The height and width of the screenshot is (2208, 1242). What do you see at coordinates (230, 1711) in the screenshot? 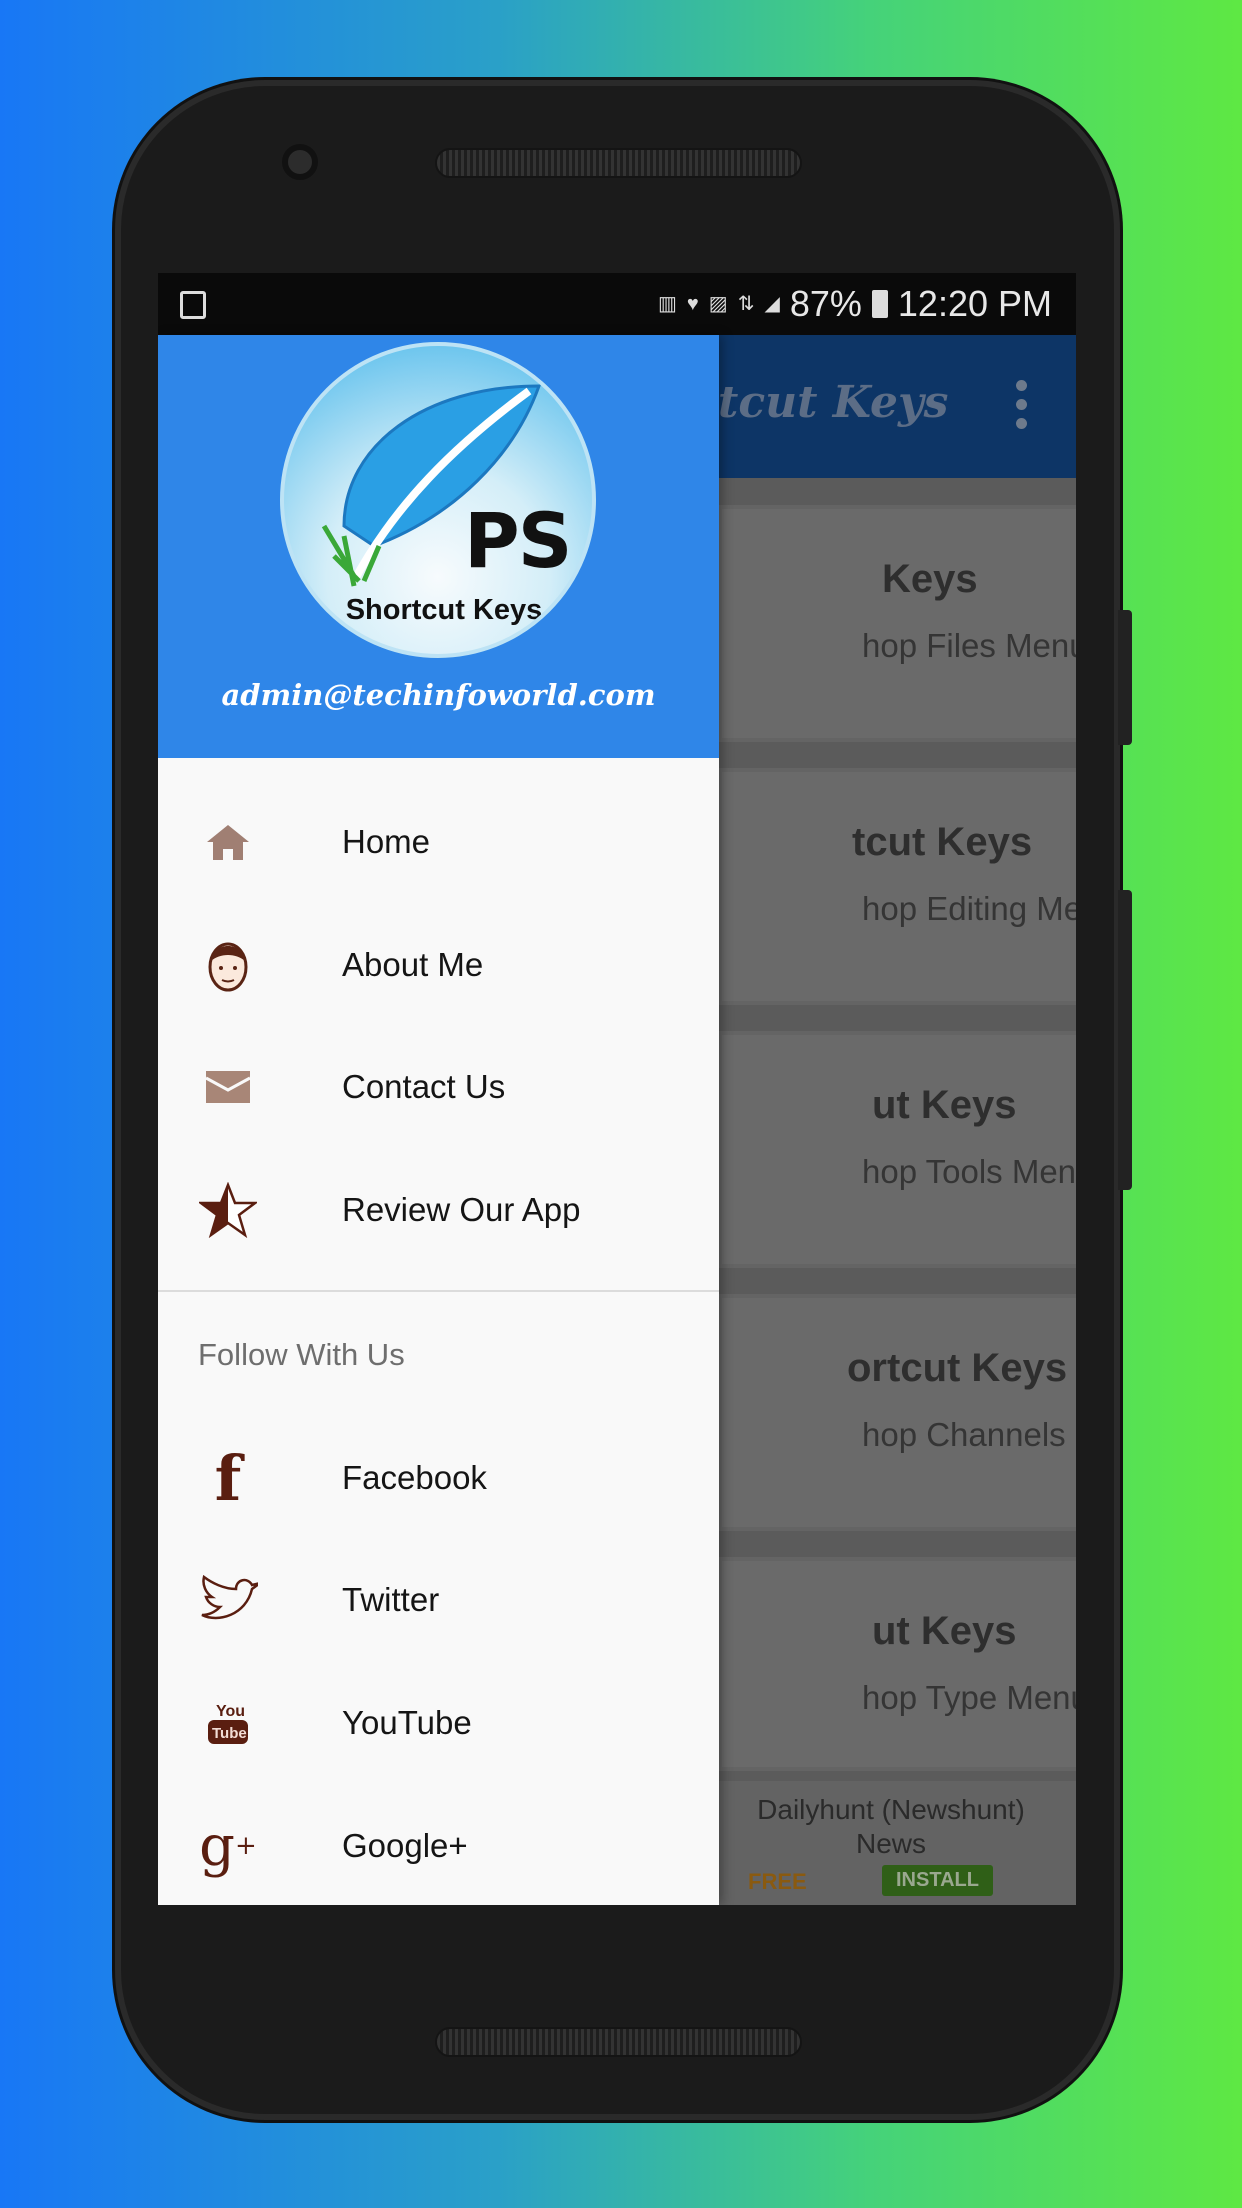
I see `svg-text: You` at bounding box center [230, 1711].